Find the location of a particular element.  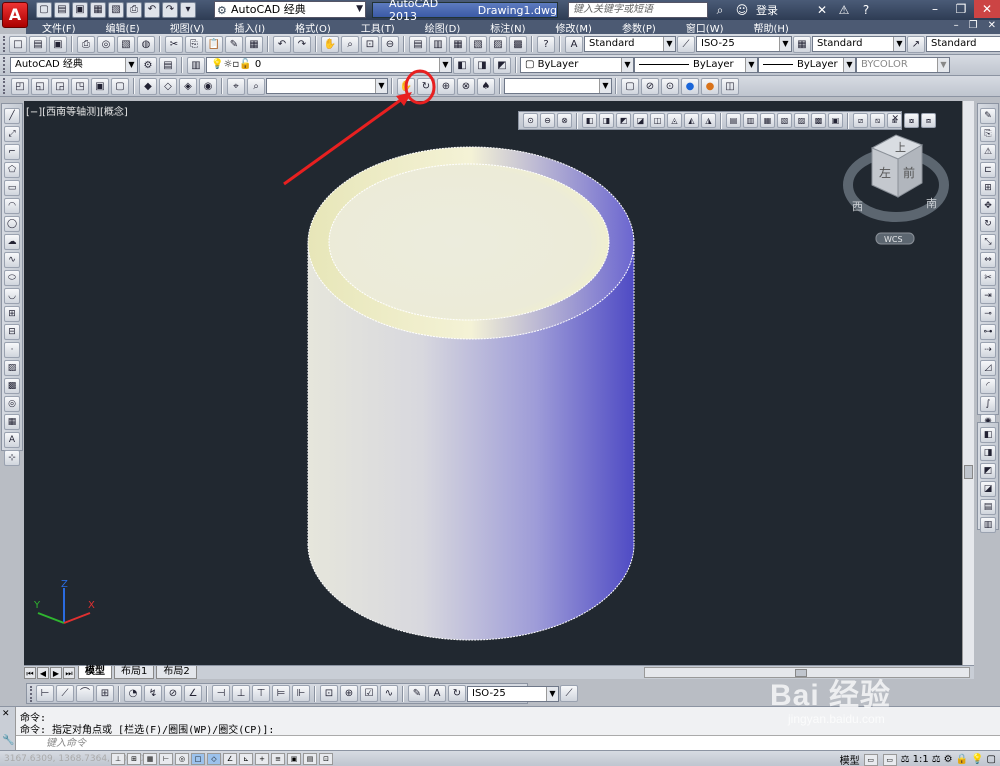

taper-faces-icon: ◬ is located at coordinates (674, 120).